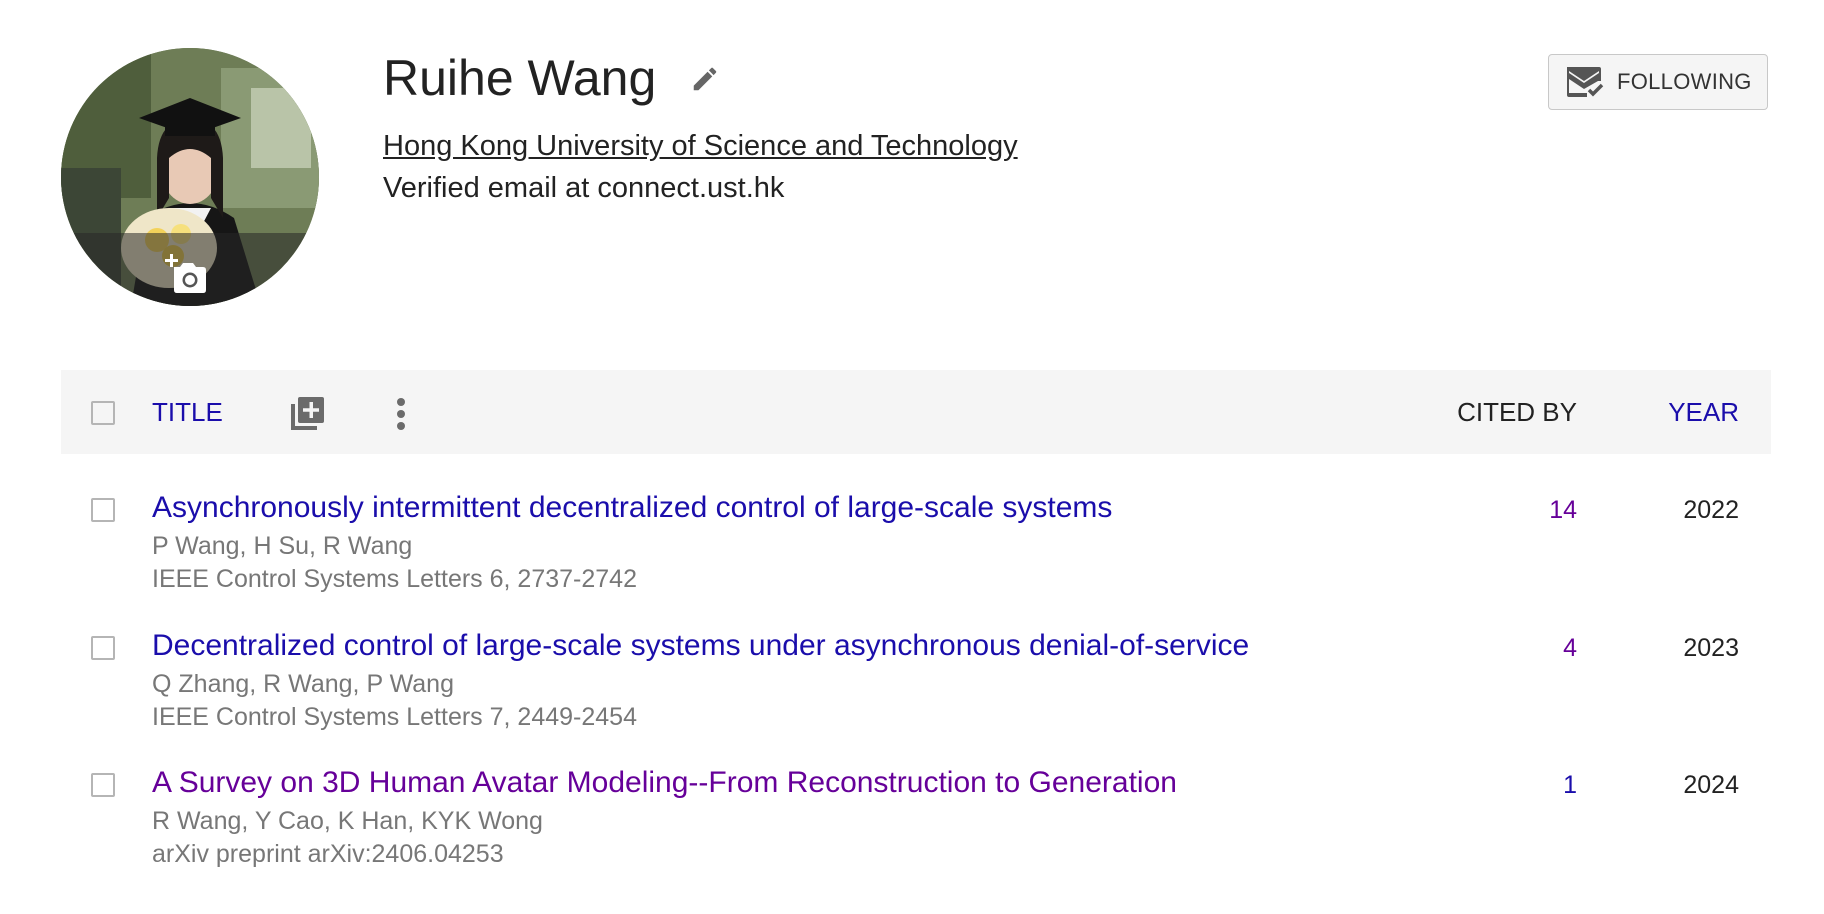 The image size is (1824, 914). What do you see at coordinates (347, 821) in the screenshot?
I see `article-authors: R Wang, Y Cao, K Han, KYK Wong` at bounding box center [347, 821].